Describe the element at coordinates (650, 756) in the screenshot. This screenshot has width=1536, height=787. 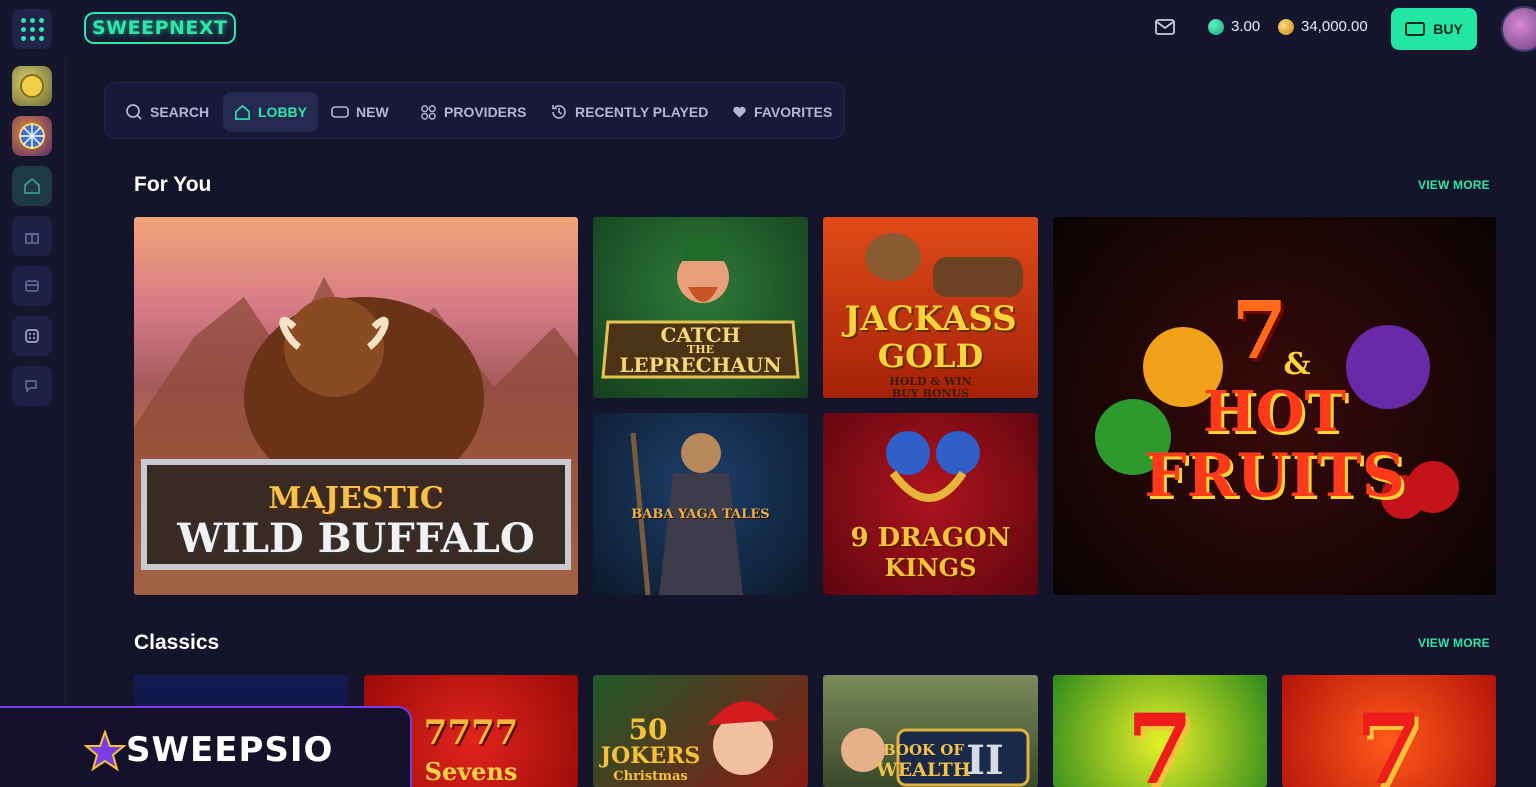
I see `game-title-line2: JOKERS` at that location.